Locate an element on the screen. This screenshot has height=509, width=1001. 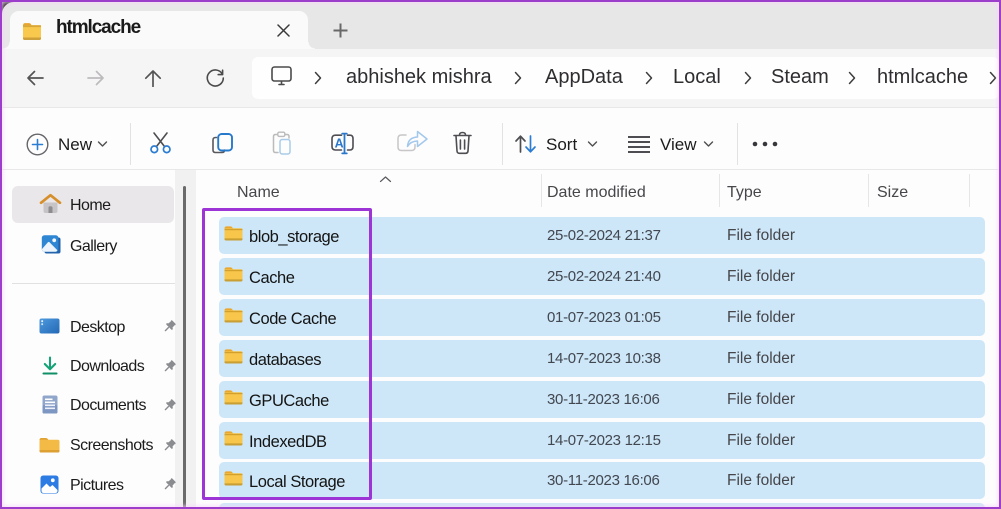
svg-text: A is located at coordinates (339, 143).